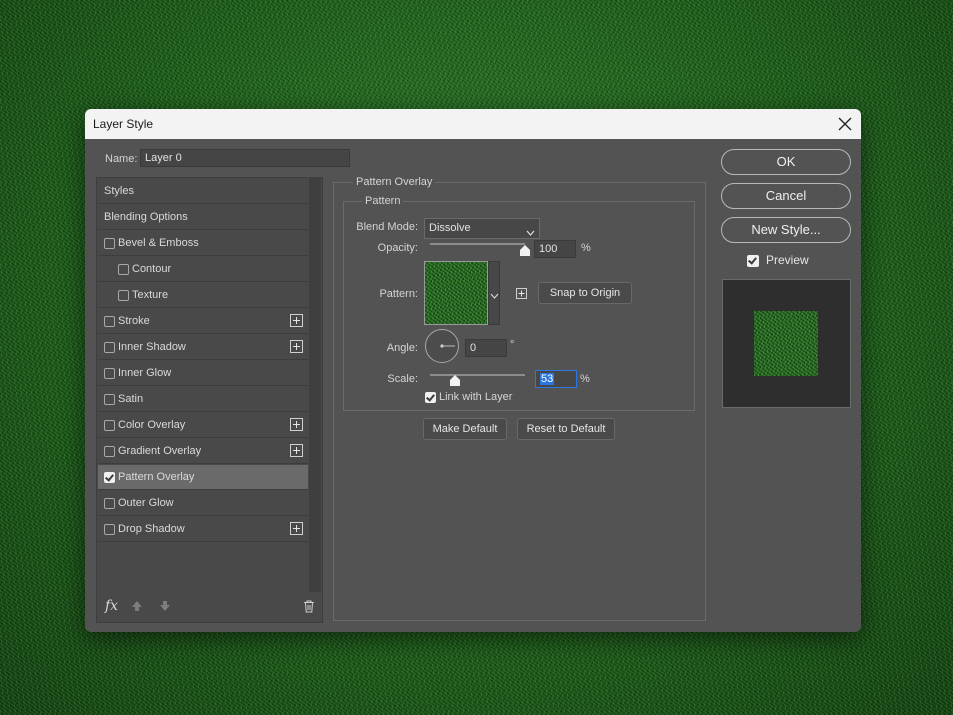 This screenshot has height=715, width=953. What do you see at coordinates (556, 379) in the screenshot?
I see `scale-input: 53` at bounding box center [556, 379].